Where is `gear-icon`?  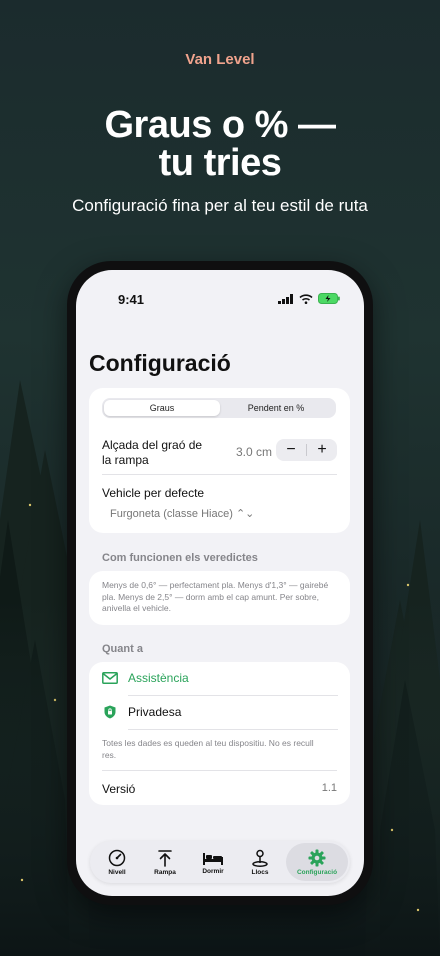 gear-icon is located at coordinates (317, 857).